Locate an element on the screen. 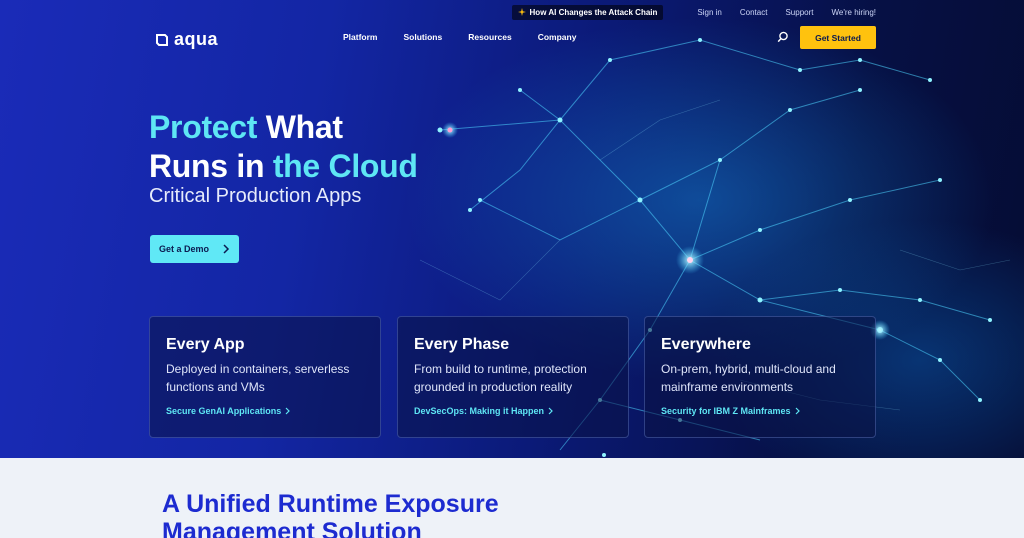 The image size is (1024, 538). nav-item-platform: Platform is located at coordinates (360, 37).